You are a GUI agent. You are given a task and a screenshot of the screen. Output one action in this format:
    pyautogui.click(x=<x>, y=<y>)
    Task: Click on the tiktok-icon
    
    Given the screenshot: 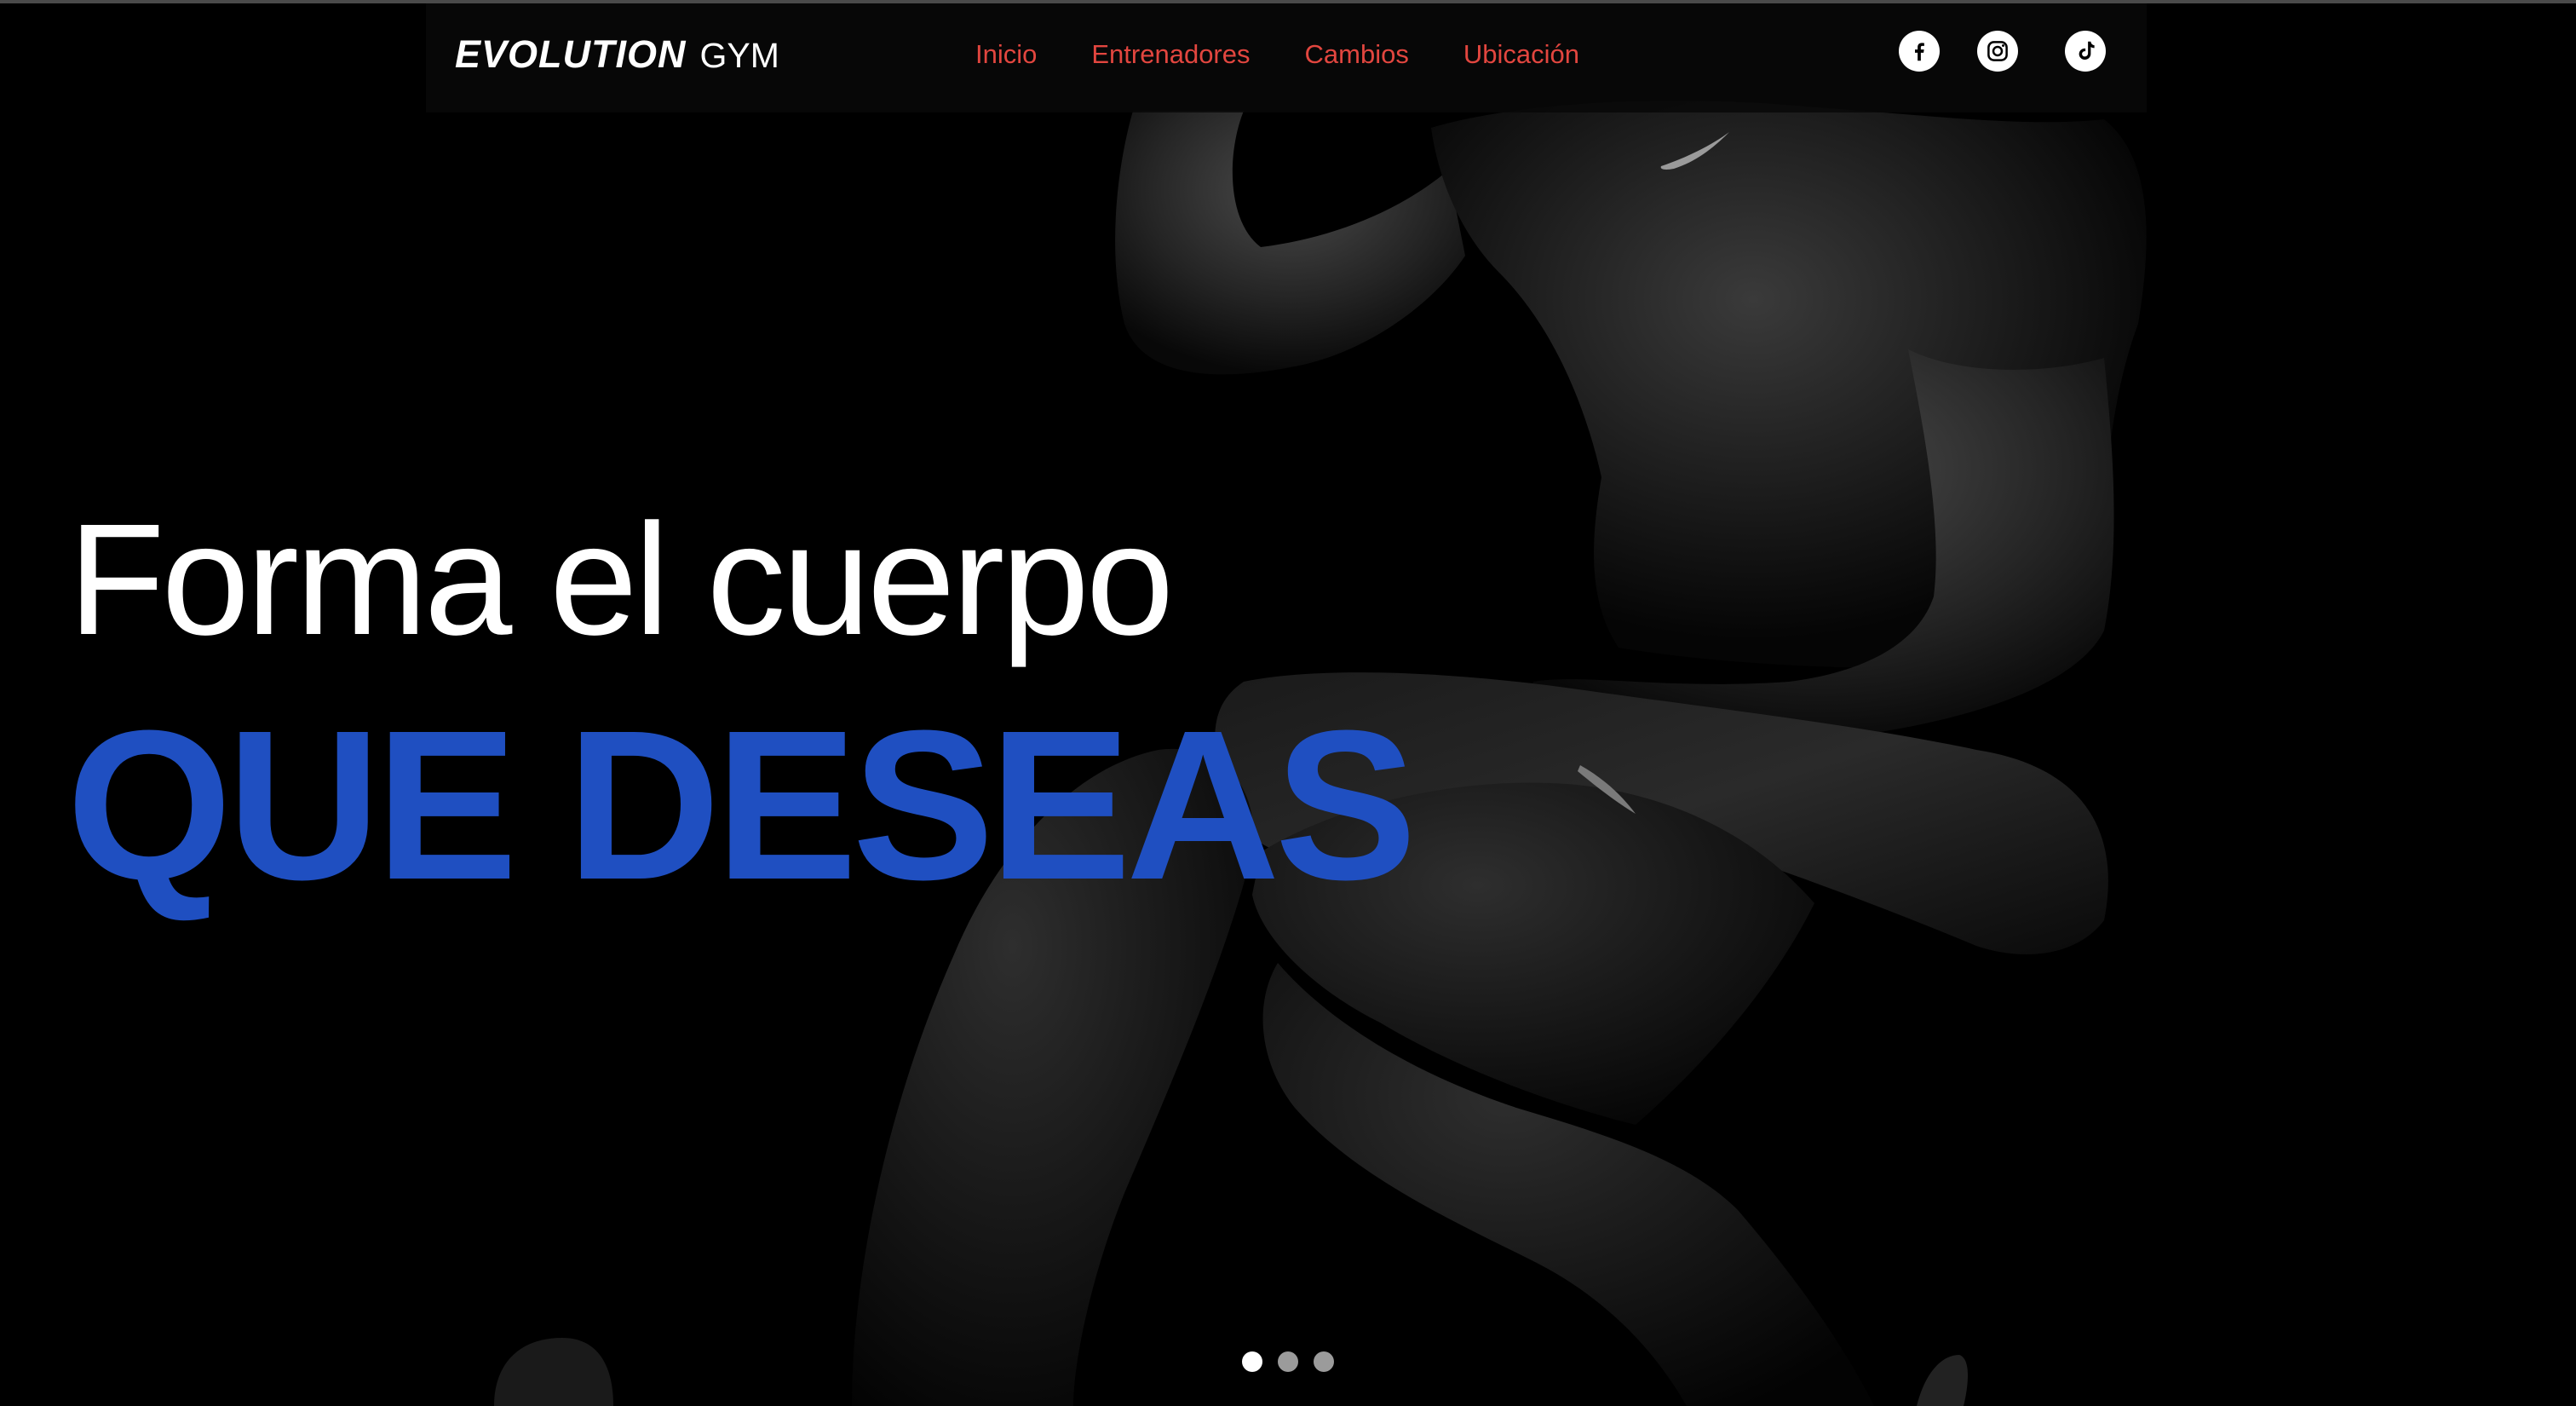 What is the action you would take?
    pyautogui.click(x=2086, y=51)
    